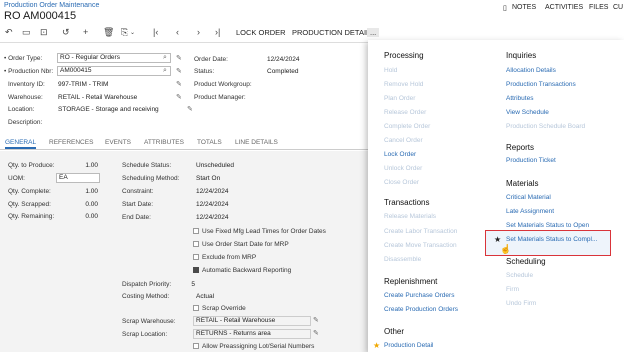 The width and height of the screenshot is (624, 352). Describe the element at coordinates (26, 84) in the screenshot. I see `inventory-id-label: Inventory ID:` at that location.